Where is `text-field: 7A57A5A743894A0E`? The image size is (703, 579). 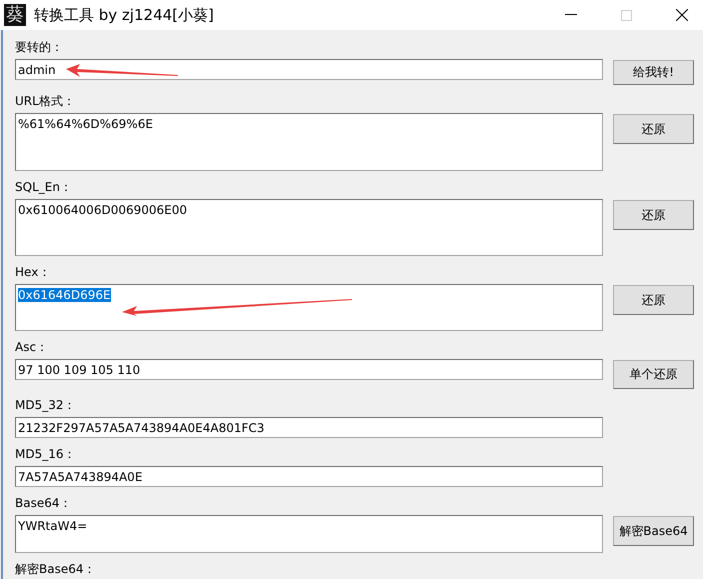
text-field: 7A57A5A743894A0E is located at coordinates (309, 476).